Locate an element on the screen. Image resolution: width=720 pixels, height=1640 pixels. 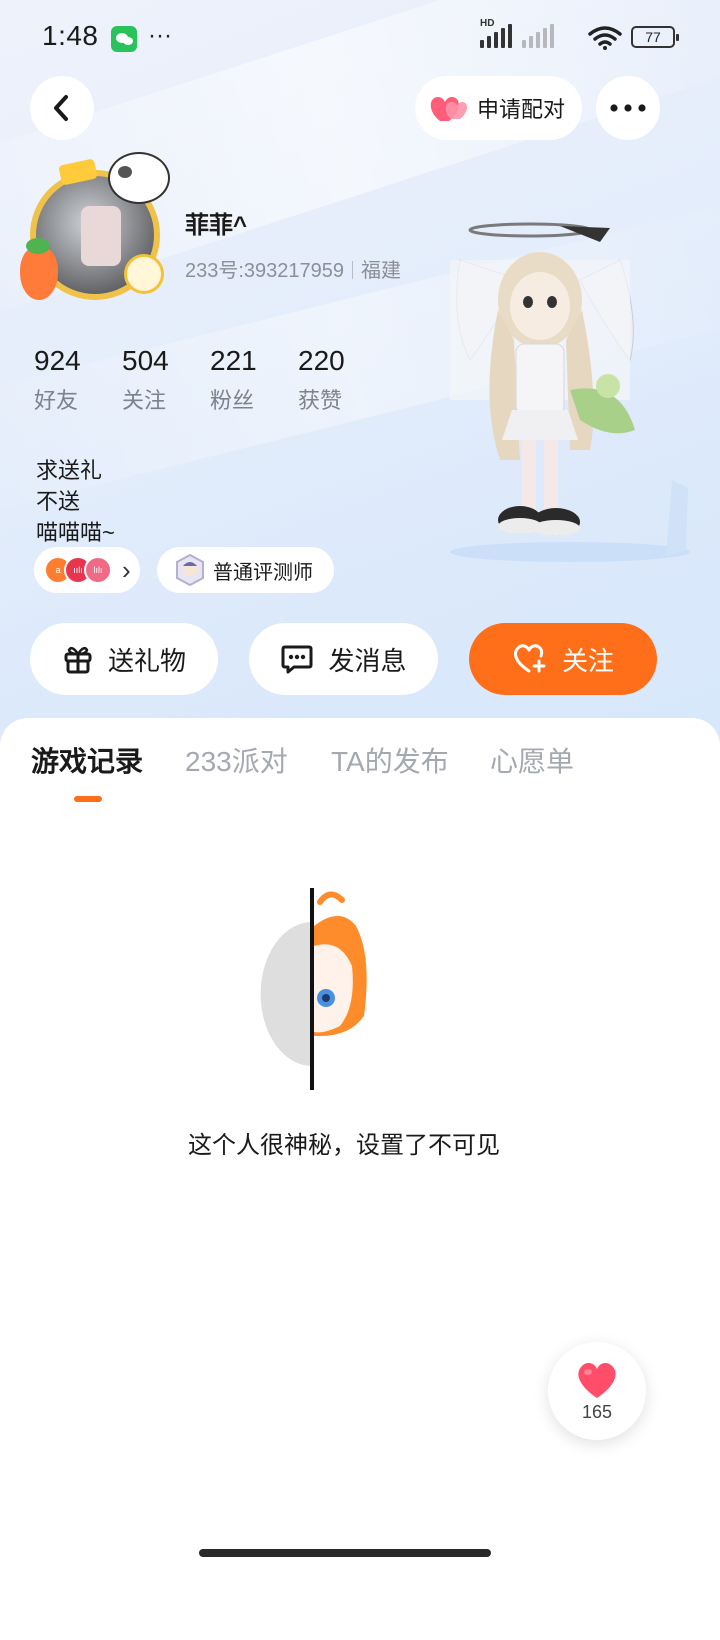
wifi-icon is located at coordinates (605, 38).